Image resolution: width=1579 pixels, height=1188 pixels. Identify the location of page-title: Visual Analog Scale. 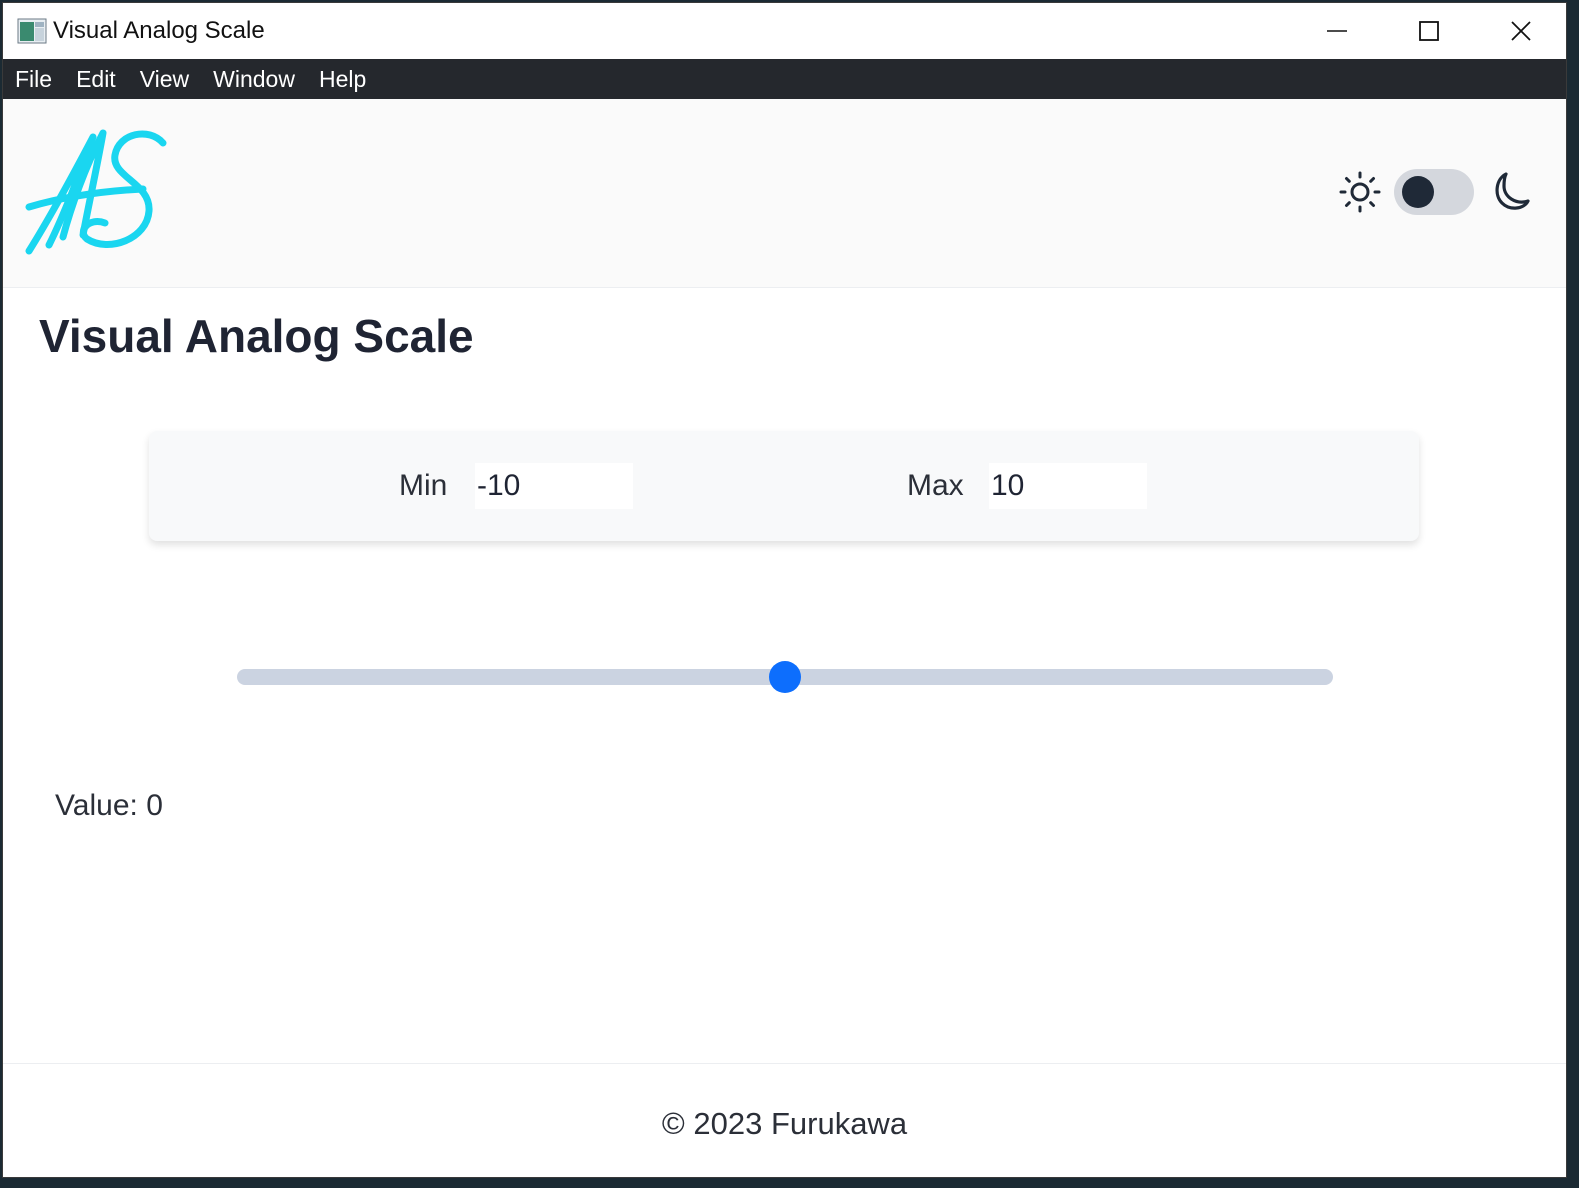
(256, 336).